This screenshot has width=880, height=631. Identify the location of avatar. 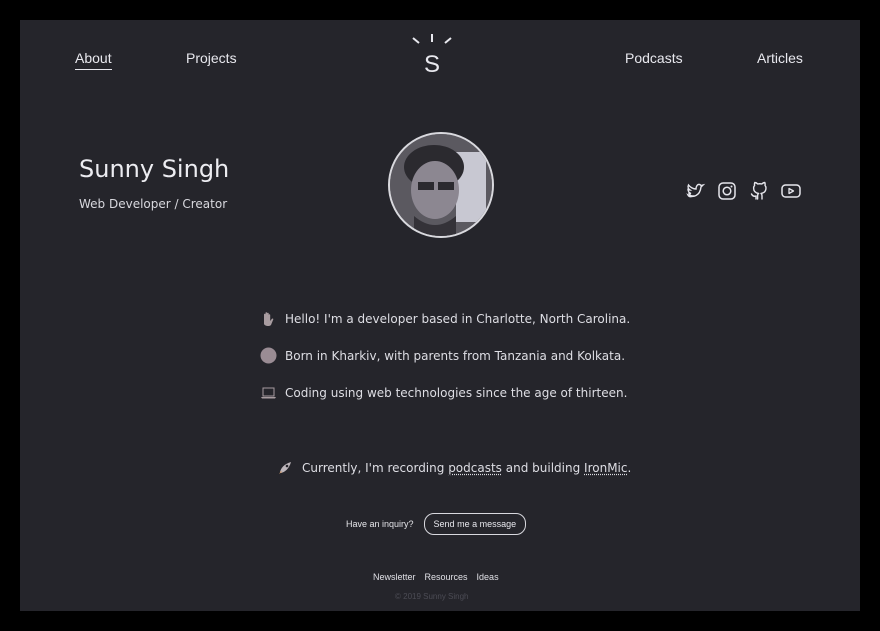
(441, 185).